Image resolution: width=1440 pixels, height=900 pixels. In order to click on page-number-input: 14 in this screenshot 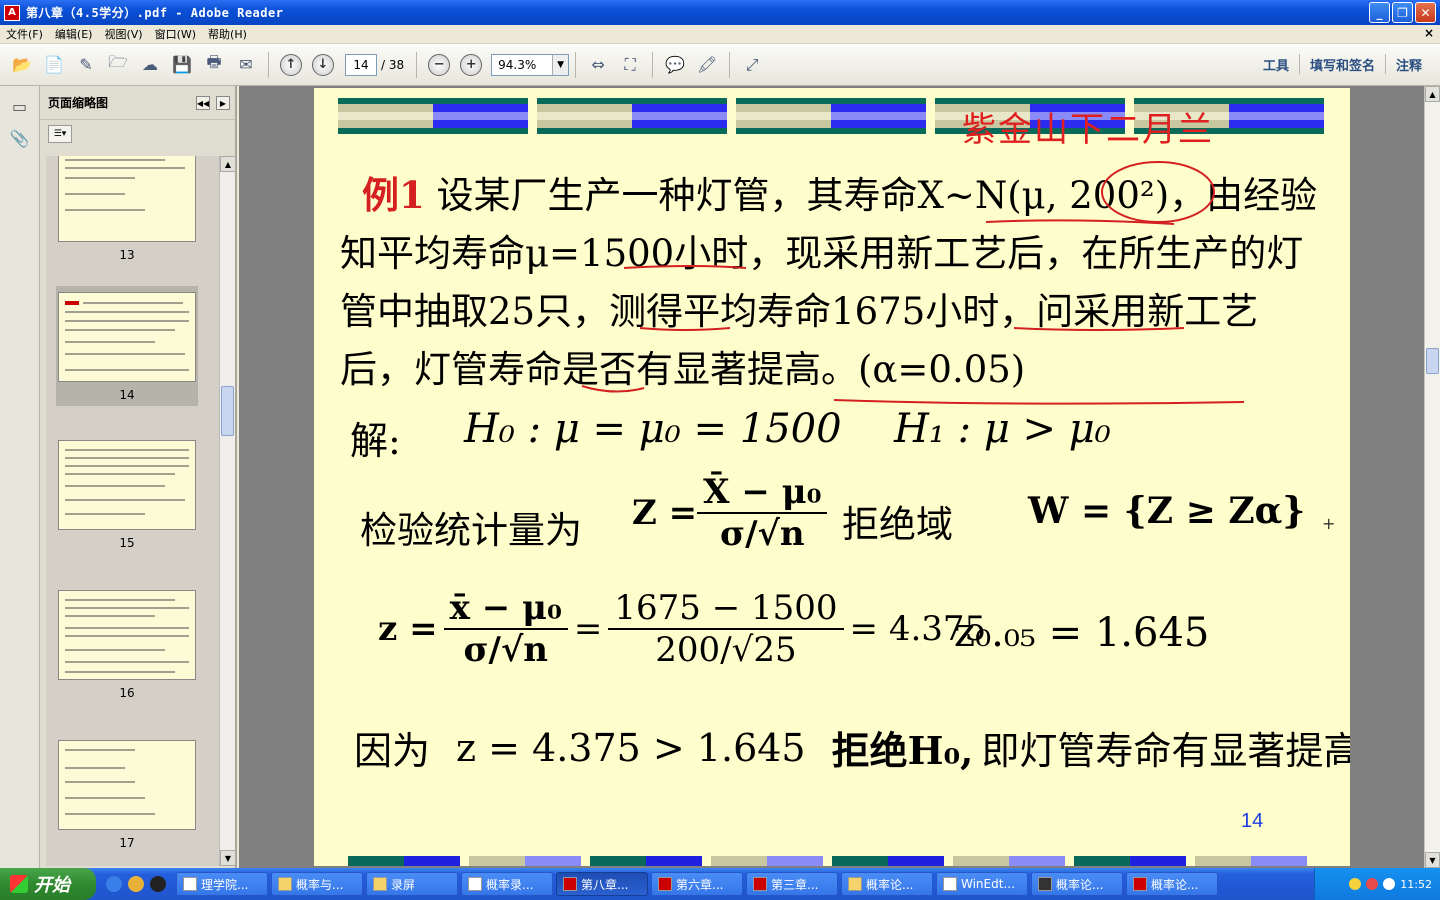, I will do `click(361, 64)`.